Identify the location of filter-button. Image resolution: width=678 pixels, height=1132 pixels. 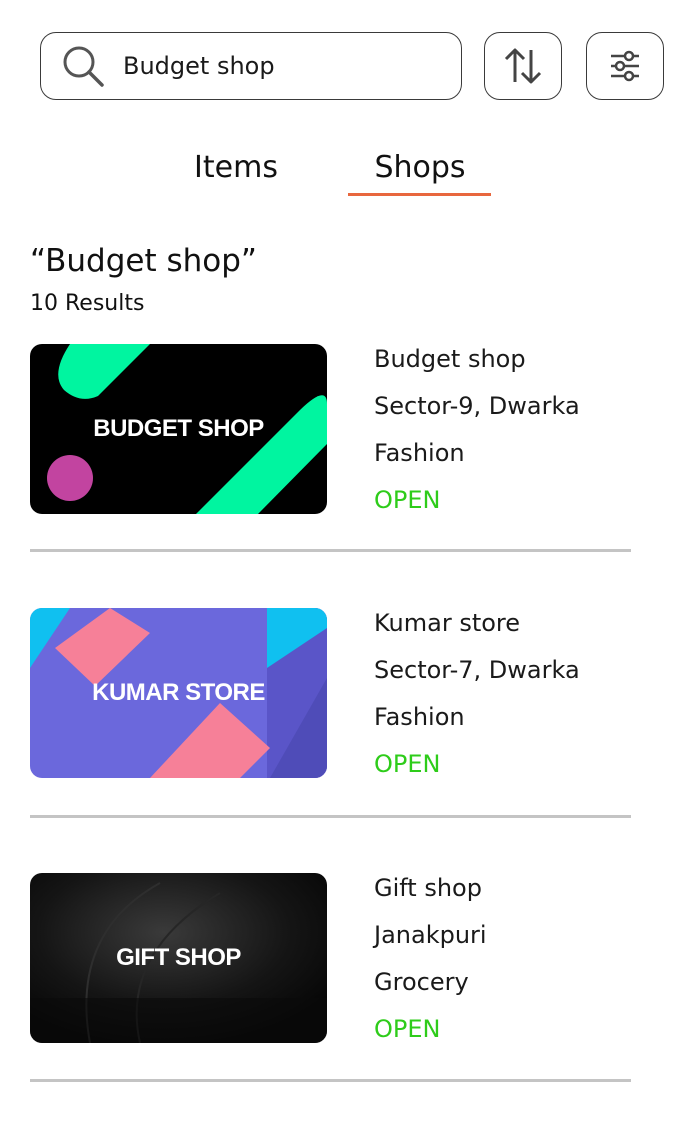
(625, 66).